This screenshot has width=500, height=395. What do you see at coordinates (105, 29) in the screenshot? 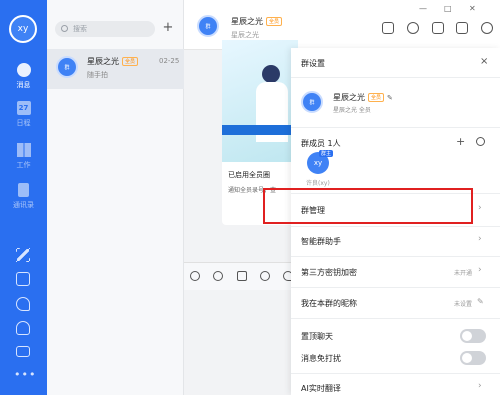
I see `search-input: 搜索` at bounding box center [105, 29].